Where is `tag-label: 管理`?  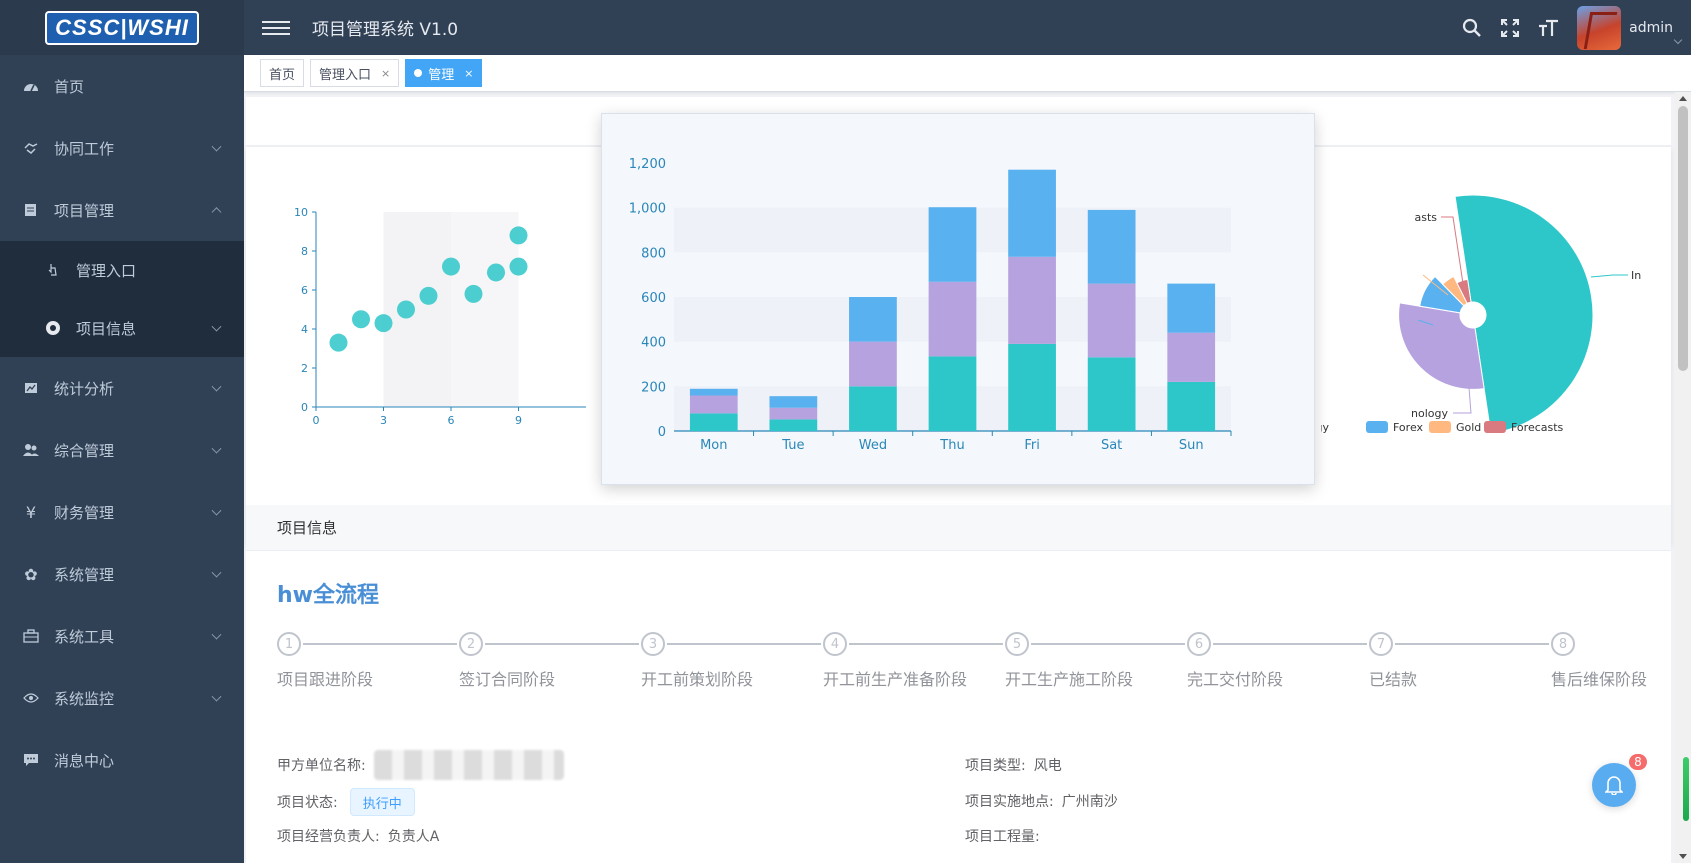
tag-label: 管理 is located at coordinates (441, 75).